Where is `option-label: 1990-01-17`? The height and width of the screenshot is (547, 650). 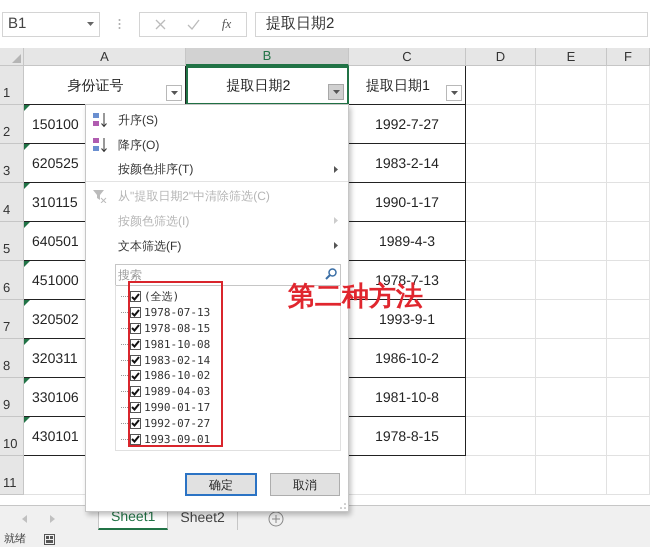
option-label: 1990-01-17 is located at coordinates (177, 407).